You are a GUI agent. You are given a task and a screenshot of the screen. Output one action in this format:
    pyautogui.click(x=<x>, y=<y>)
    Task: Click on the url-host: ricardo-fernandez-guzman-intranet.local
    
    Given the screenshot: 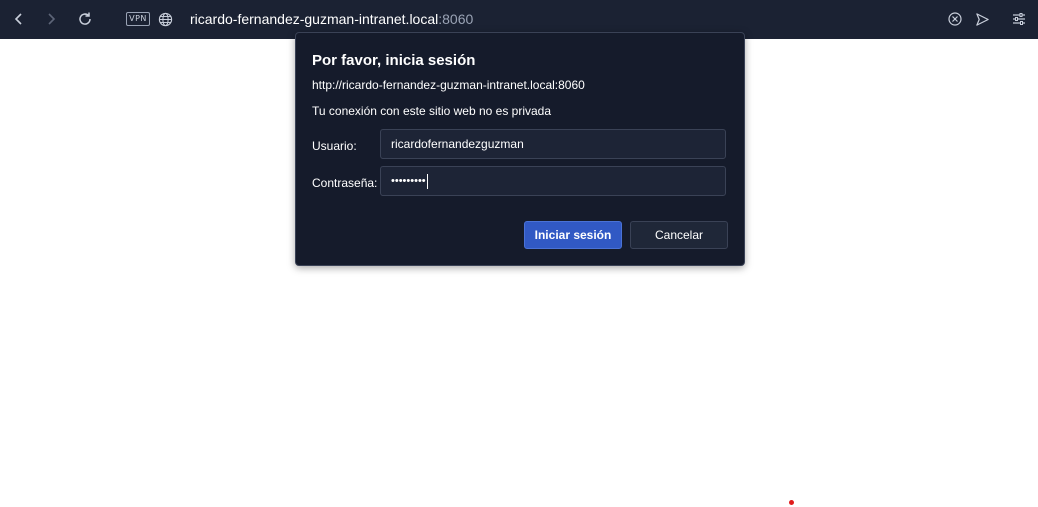 What is the action you would take?
    pyautogui.click(x=314, y=19)
    